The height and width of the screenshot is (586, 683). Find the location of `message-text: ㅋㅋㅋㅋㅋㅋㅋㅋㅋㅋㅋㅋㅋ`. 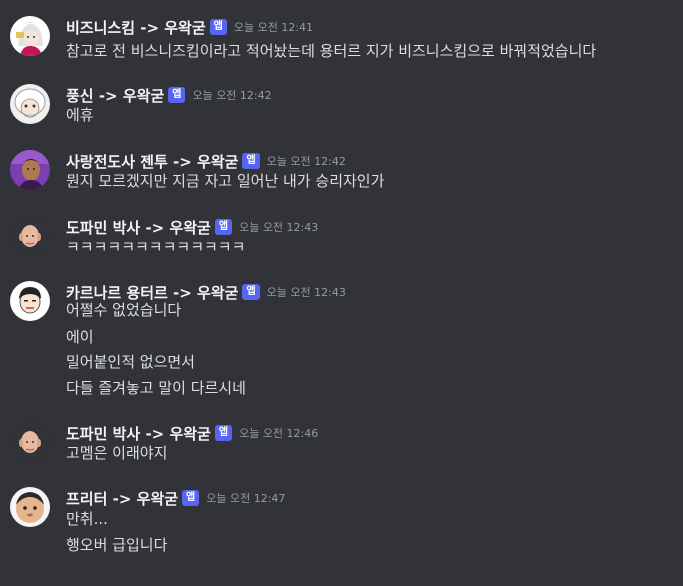

message-text: ㅋㅋㅋㅋㅋㅋㅋㅋㅋㅋㅋㅋㅋ is located at coordinates (156, 247).